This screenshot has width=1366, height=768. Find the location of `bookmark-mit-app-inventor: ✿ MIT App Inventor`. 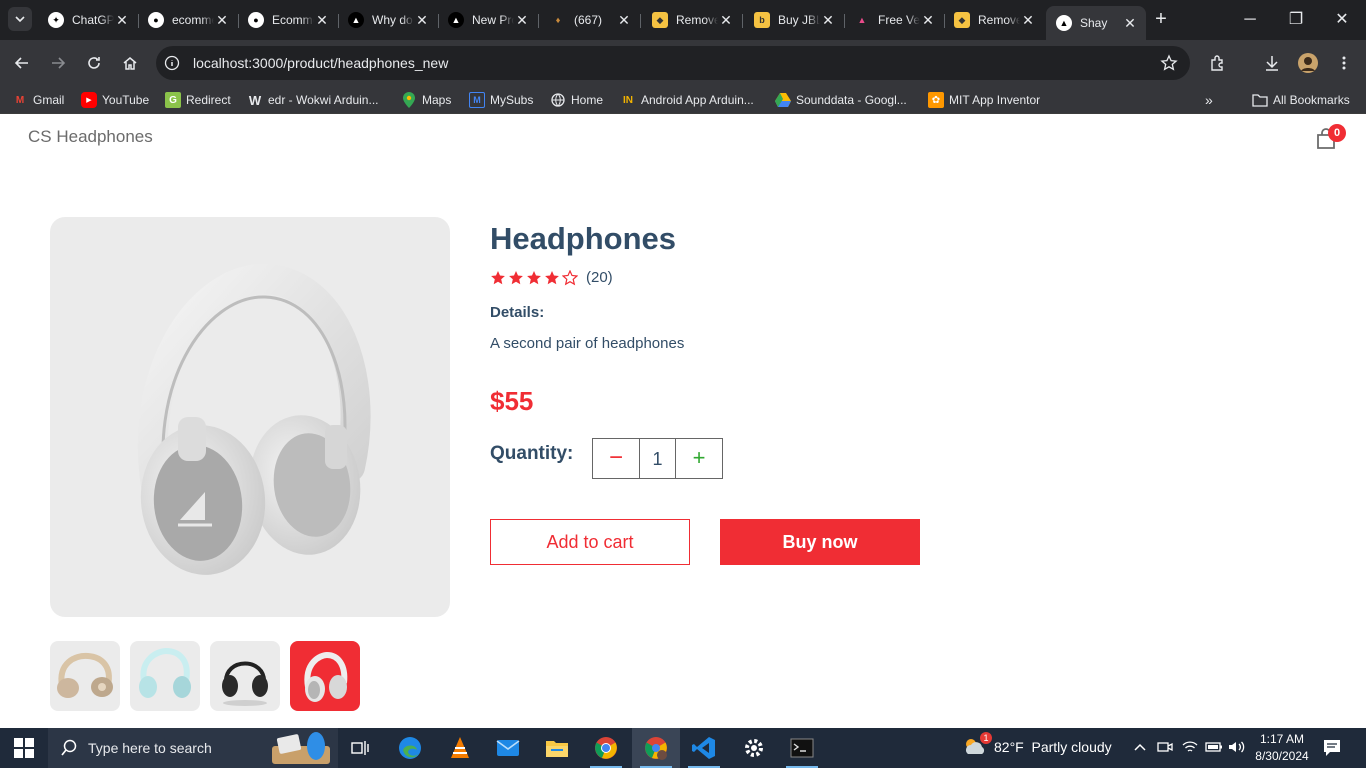

bookmark-mit-app-inventor: ✿ MIT App Inventor is located at coordinates (984, 100).